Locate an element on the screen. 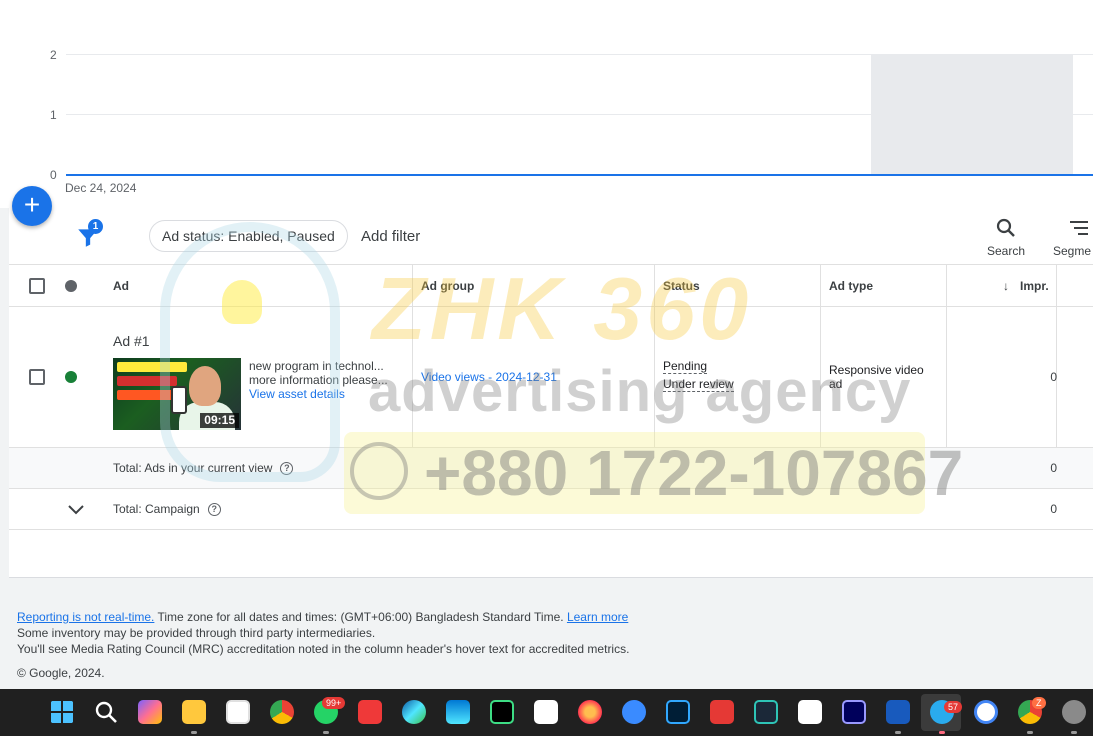  reporting-link: Reporting is not real-time. is located at coordinates (85, 617).